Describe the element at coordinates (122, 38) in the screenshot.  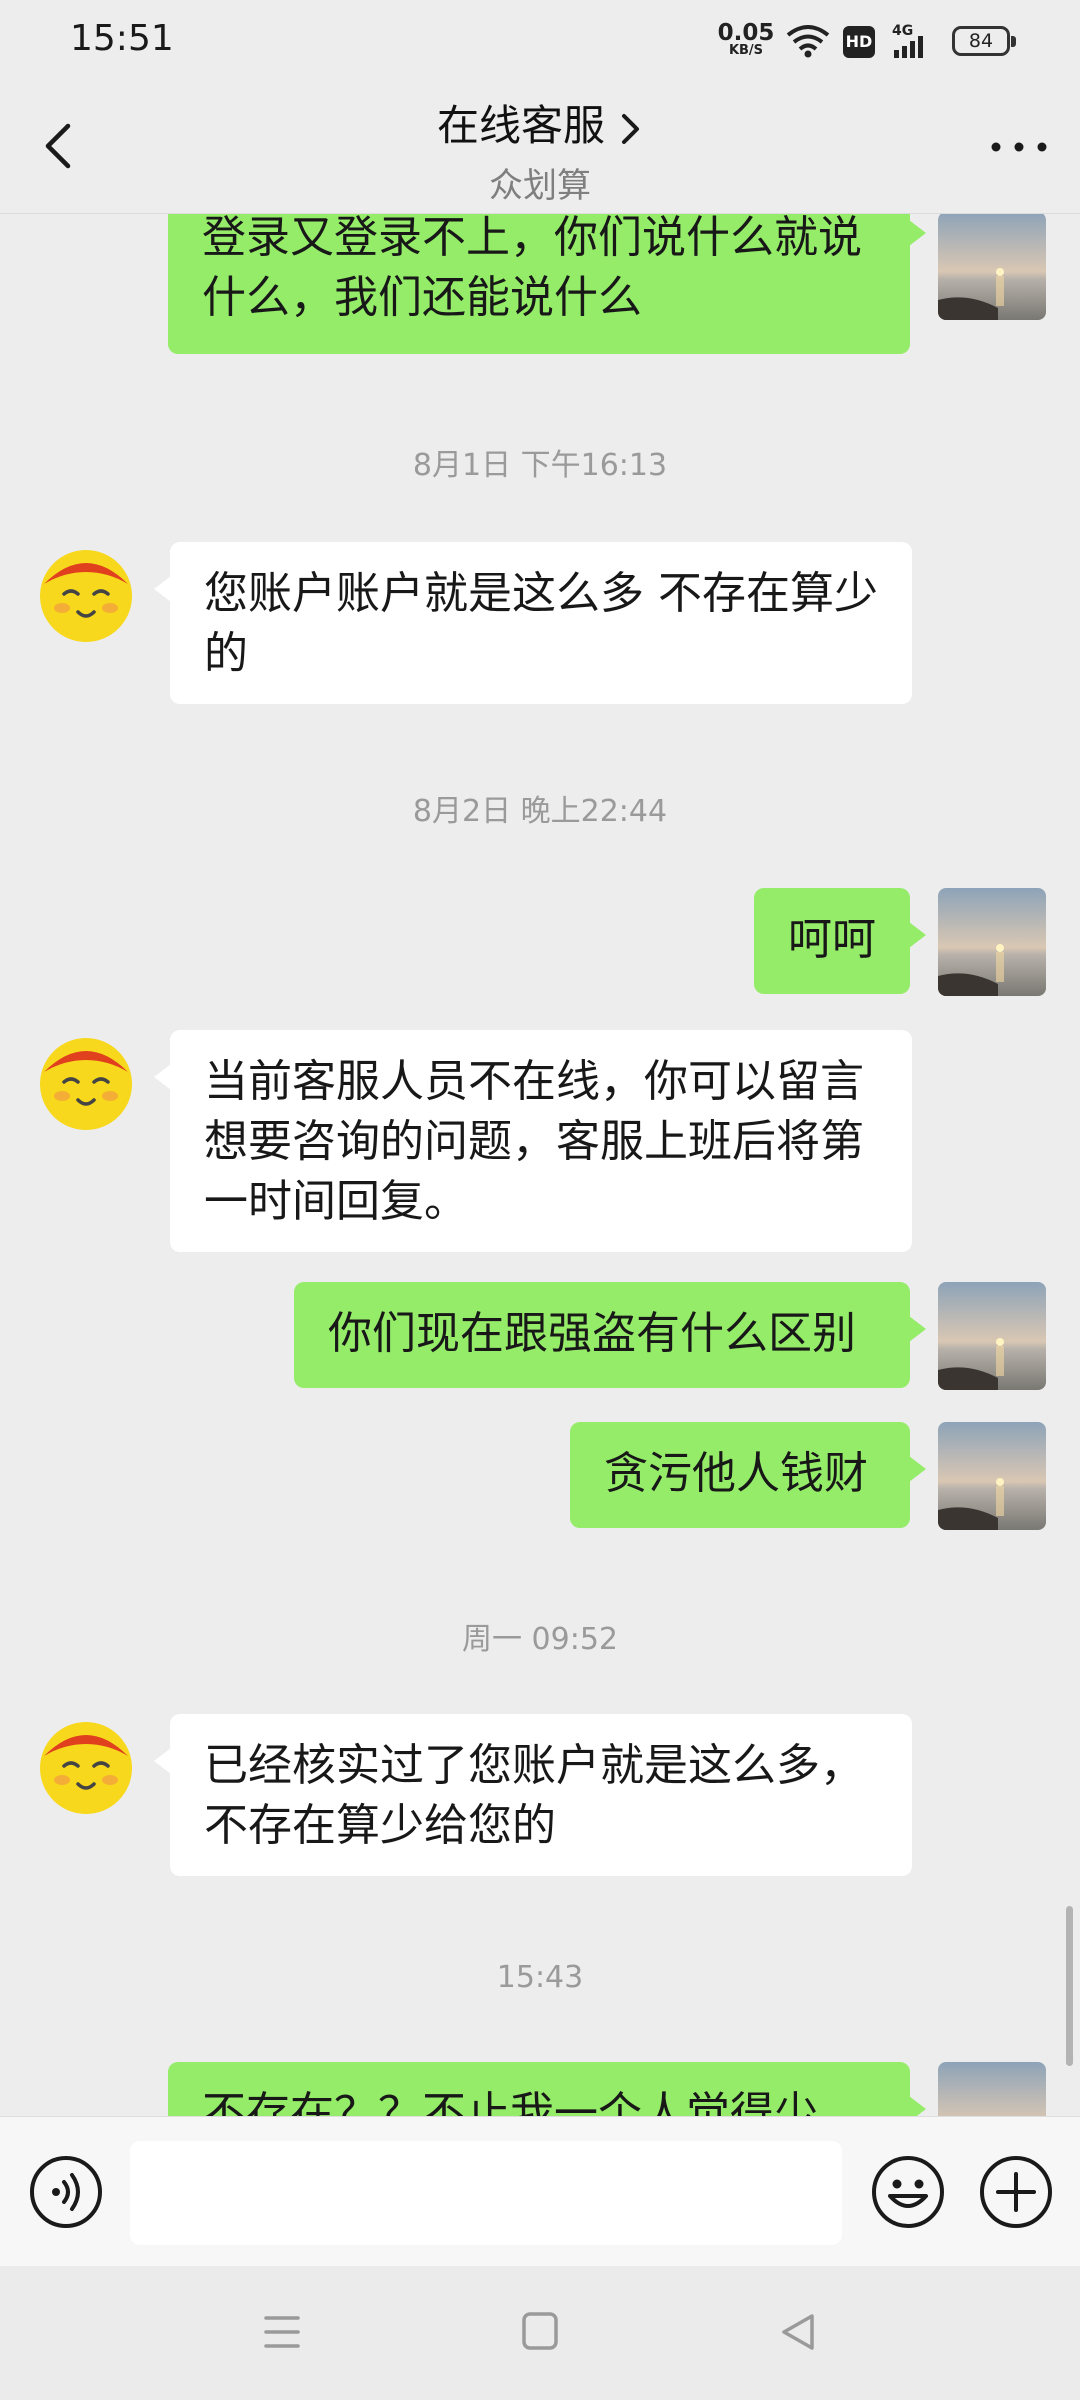
I see `status-time: 15:51` at that location.